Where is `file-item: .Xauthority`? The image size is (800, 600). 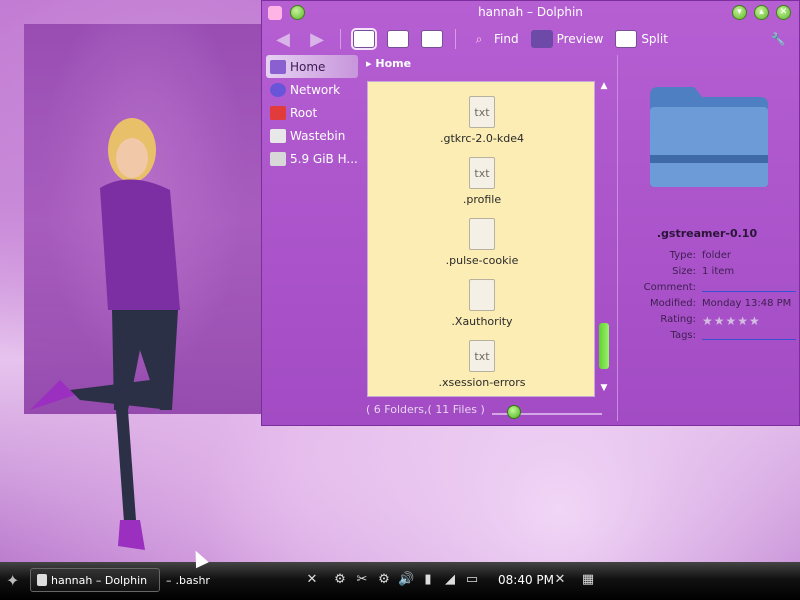 file-item: .Xauthority is located at coordinates (481, 303).